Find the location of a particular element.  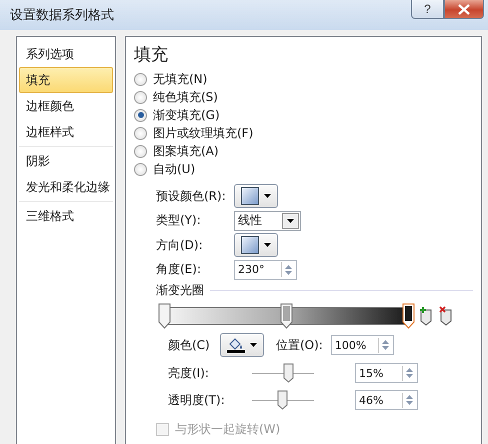

gradient-stop is located at coordinates (408, 316).